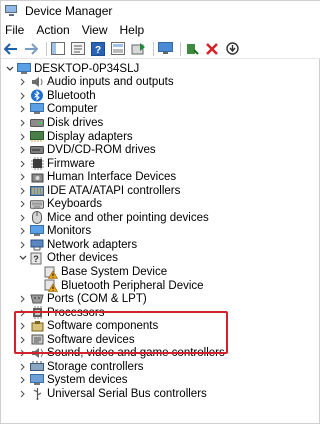  I want to click on ide-controller-icon, so click(37, 190).